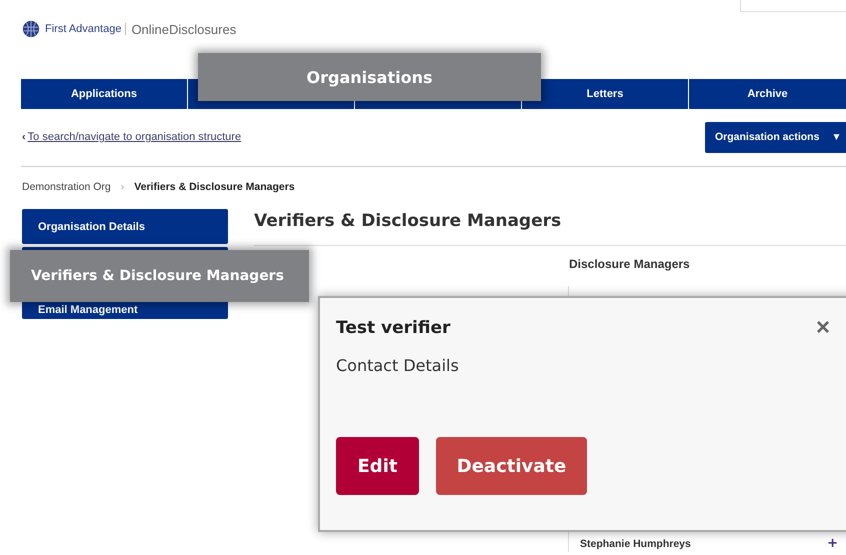 The height and width of the screenshot is (555, 846). What do you see at coordinates (85, 29) in the screenshot?
I see `logo-brand: First Advantage` at bounding box center [85, 29].